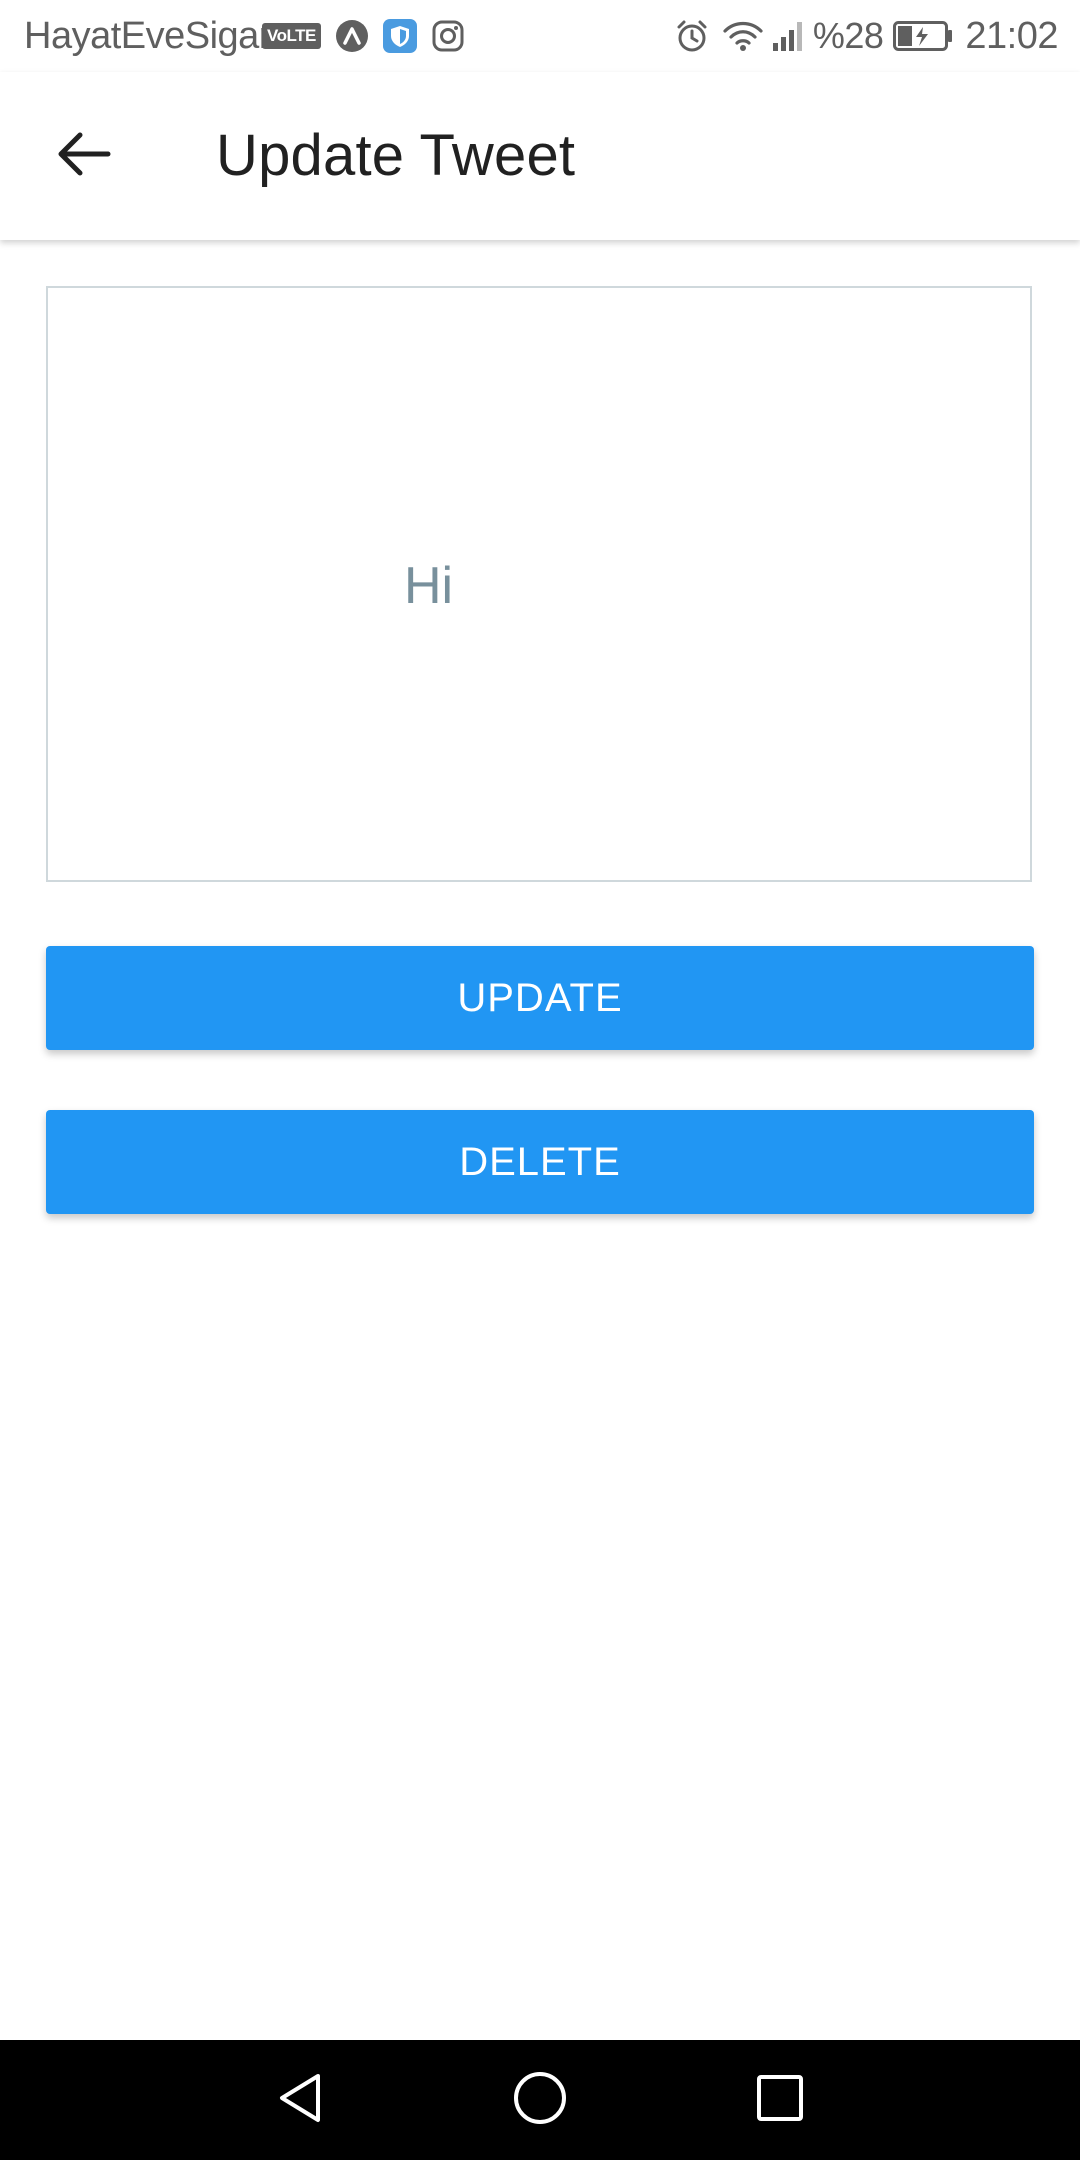 This screenshot has height=2160, width=1080. I want to click on arrow-back-icon, so click(84, 156).